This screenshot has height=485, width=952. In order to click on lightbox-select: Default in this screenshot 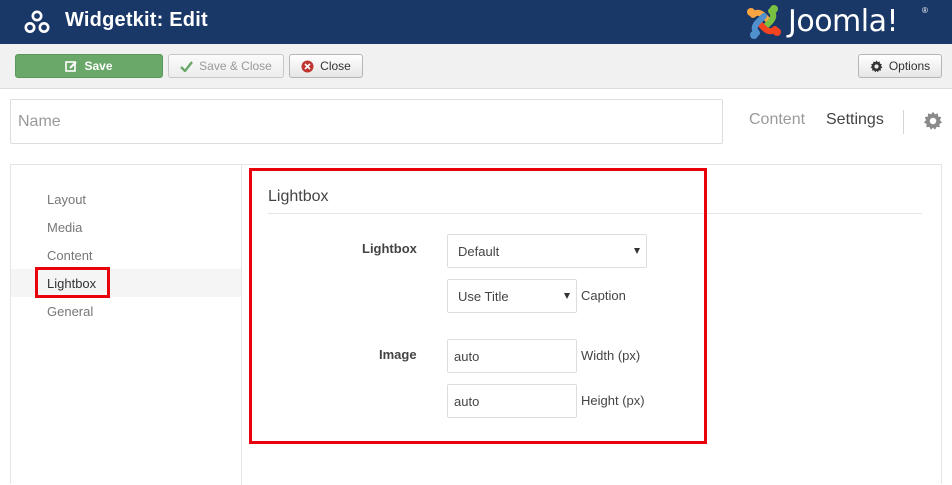, I will do `click(547, 251)`.